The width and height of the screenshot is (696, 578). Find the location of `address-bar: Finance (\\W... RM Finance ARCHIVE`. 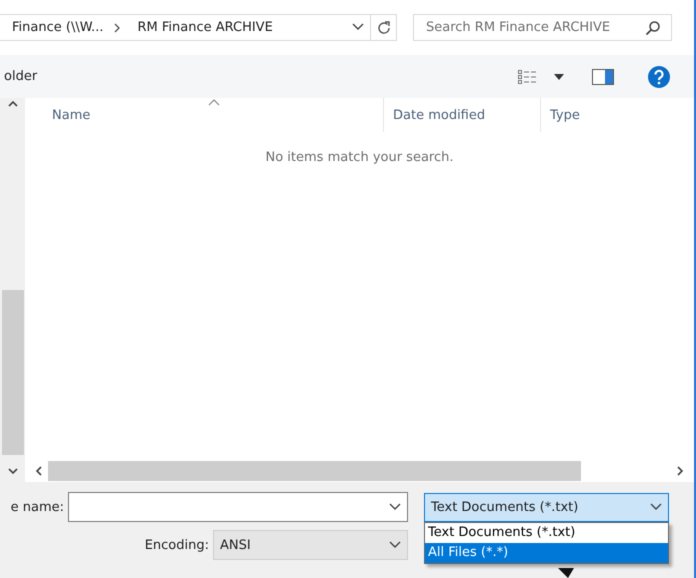

address-bar: Finance (\\W... RM Finance ARCHIVE is located at coordinates (198, 27).